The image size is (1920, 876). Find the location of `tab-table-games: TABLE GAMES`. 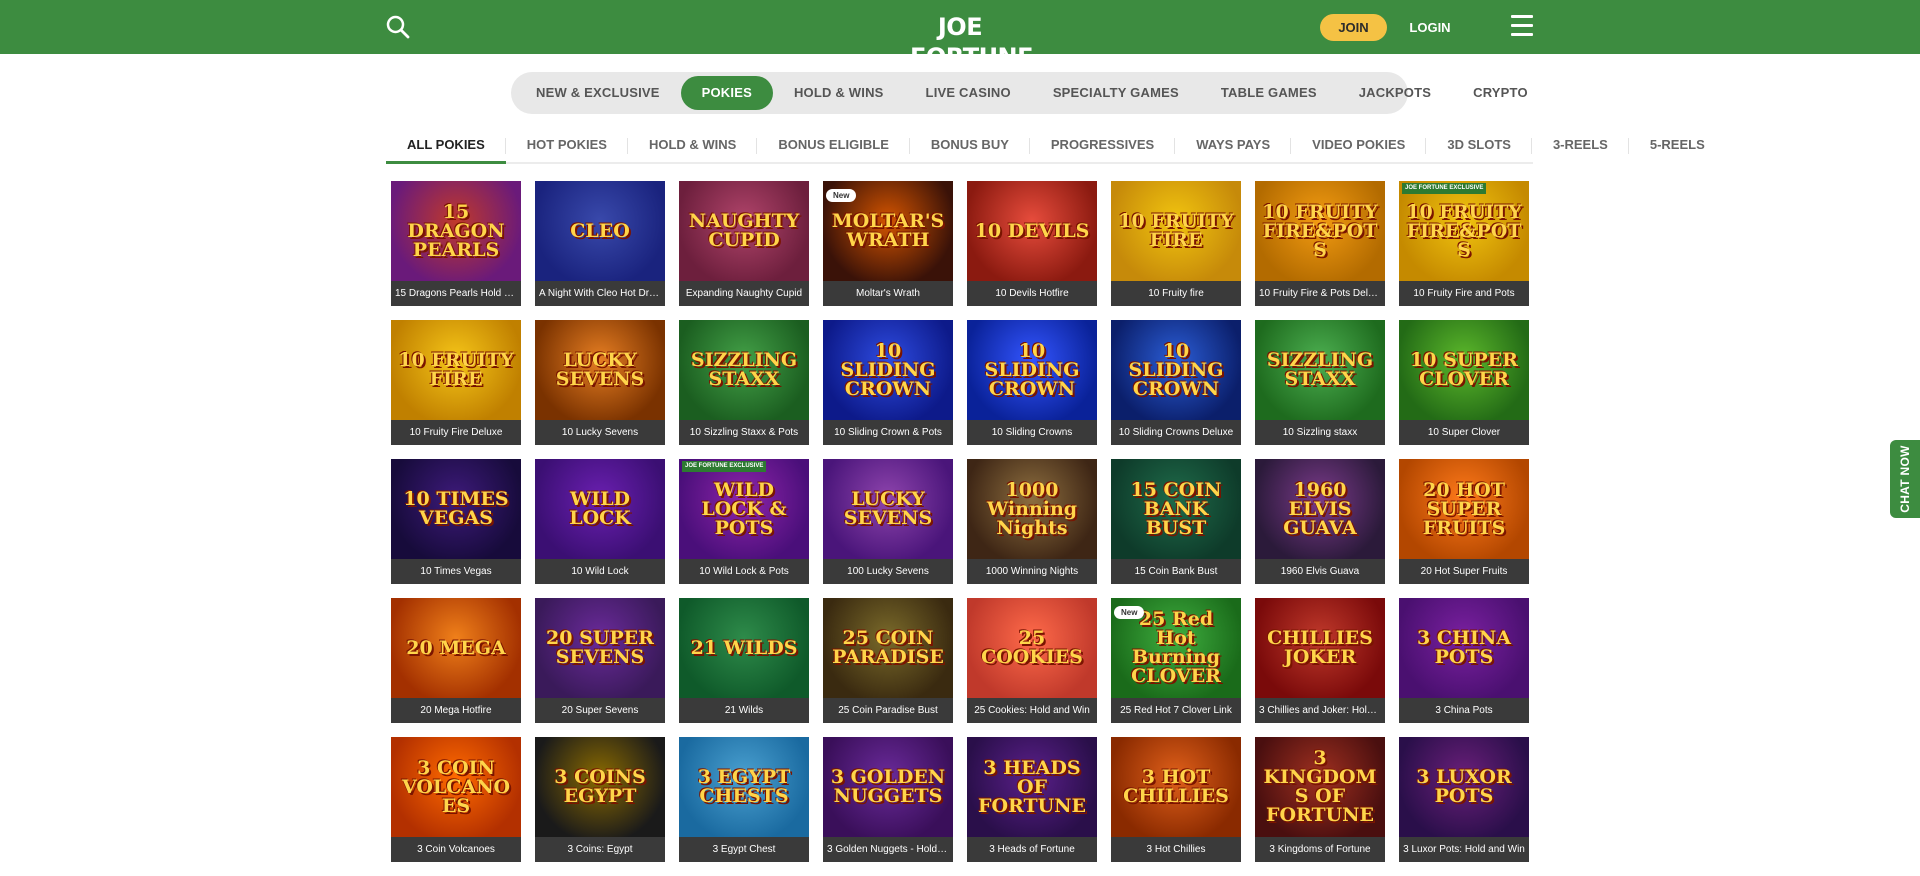

tab-table-games: TABLE GAMES is located at coordinates (1269, 93).